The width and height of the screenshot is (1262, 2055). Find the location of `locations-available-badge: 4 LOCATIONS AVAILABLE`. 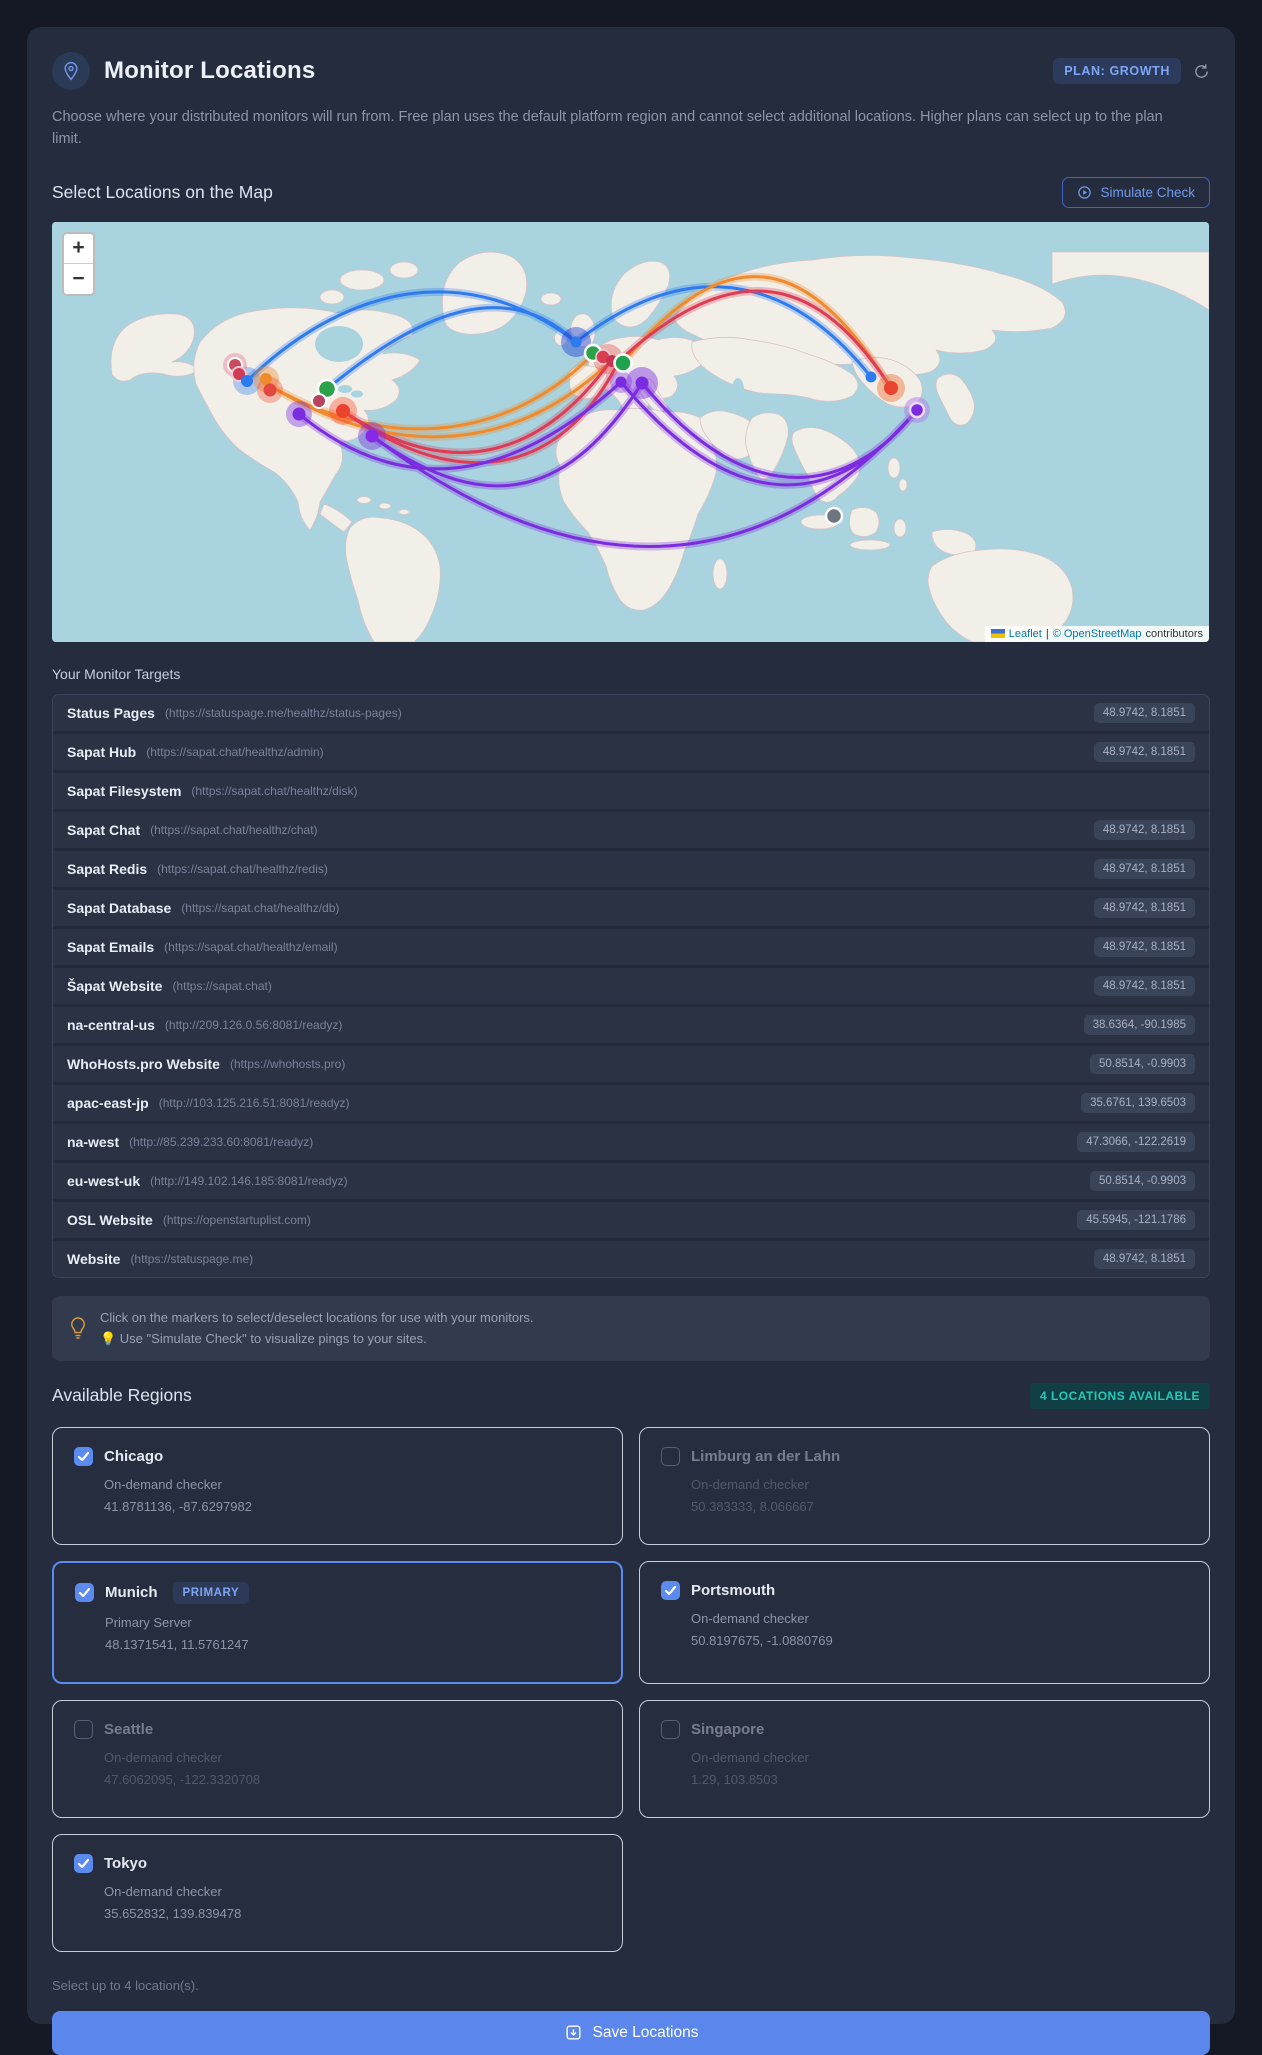

locations-available-badge: 4 LOCATIONS AVAILABLE is located at coordinates (1119, 1395).